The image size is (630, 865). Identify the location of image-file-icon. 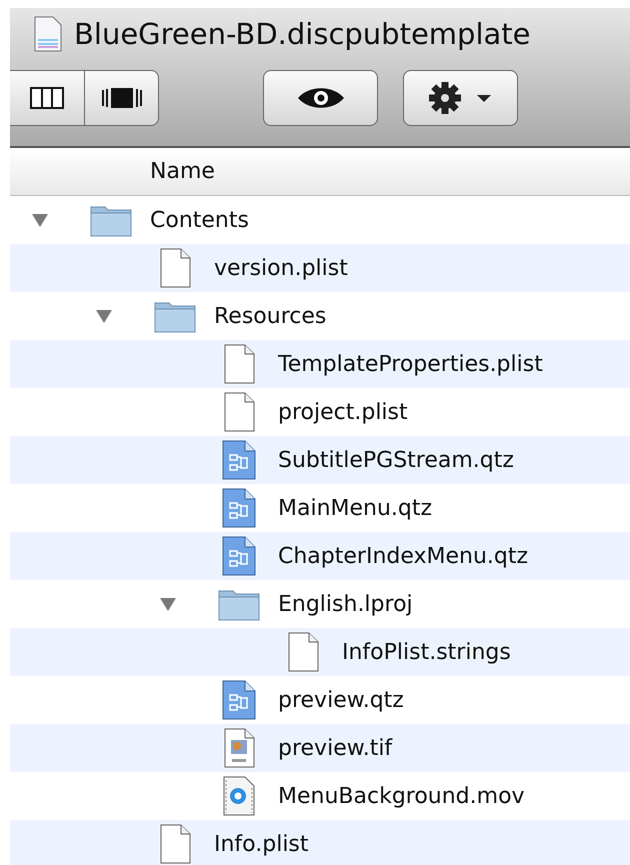
(239, 748).